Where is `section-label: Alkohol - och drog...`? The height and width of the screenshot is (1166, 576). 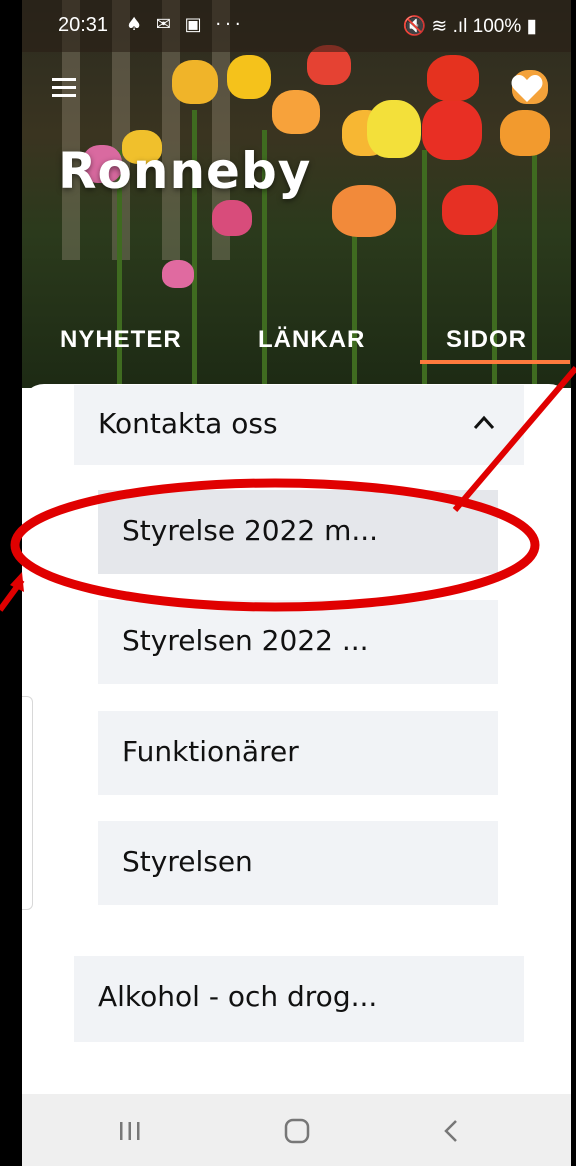
section-label: Alkohol - och drog... is located at coordinates (238, 996).